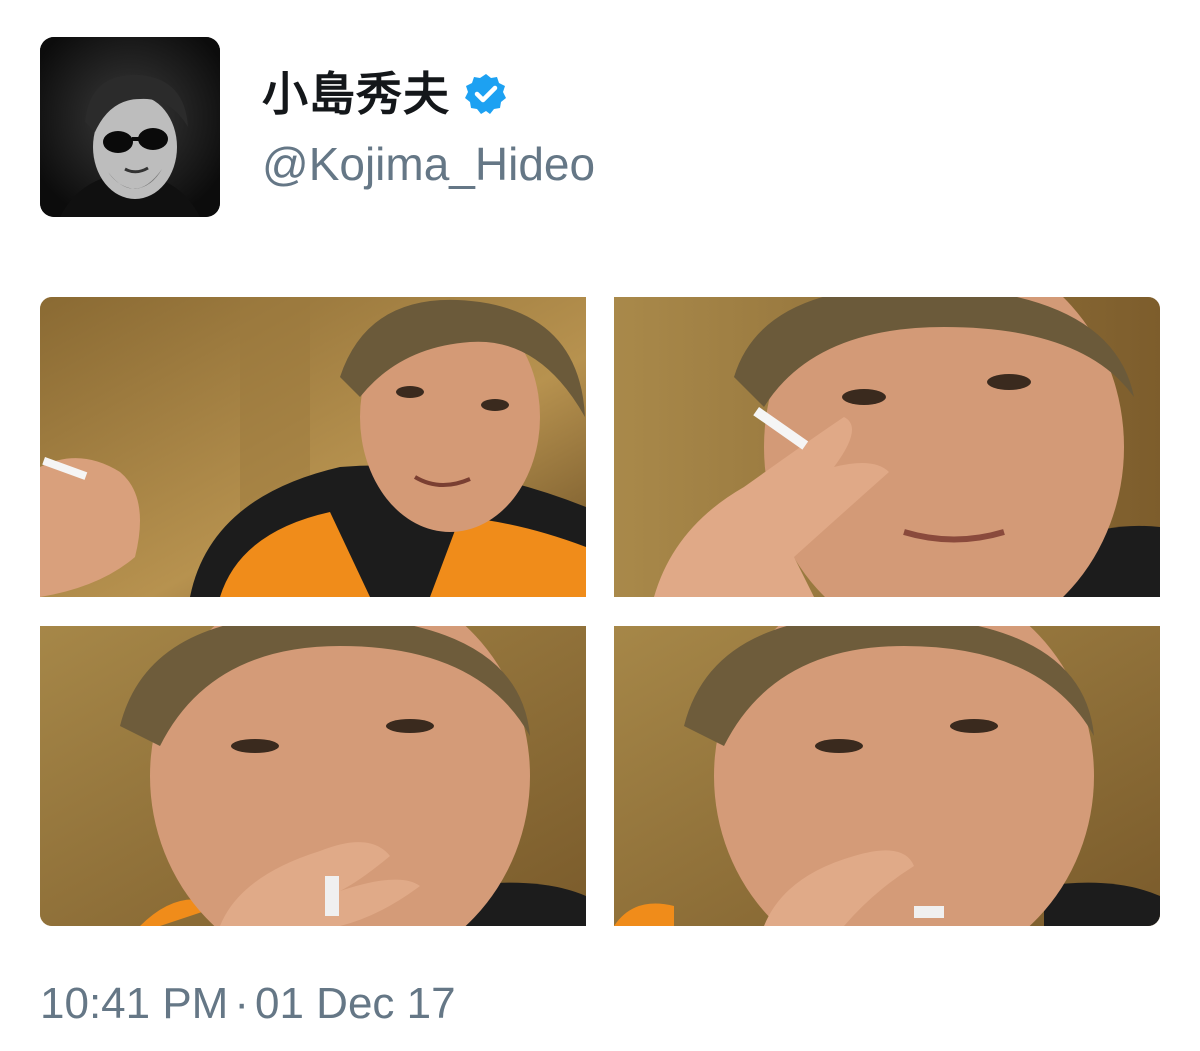 The image size is (1200, 1051). What do you see at coordinates (355, 1003) in the screenshot?
I see `tweet-date: 01 Dec 17` at bounding box center [355, 1003].